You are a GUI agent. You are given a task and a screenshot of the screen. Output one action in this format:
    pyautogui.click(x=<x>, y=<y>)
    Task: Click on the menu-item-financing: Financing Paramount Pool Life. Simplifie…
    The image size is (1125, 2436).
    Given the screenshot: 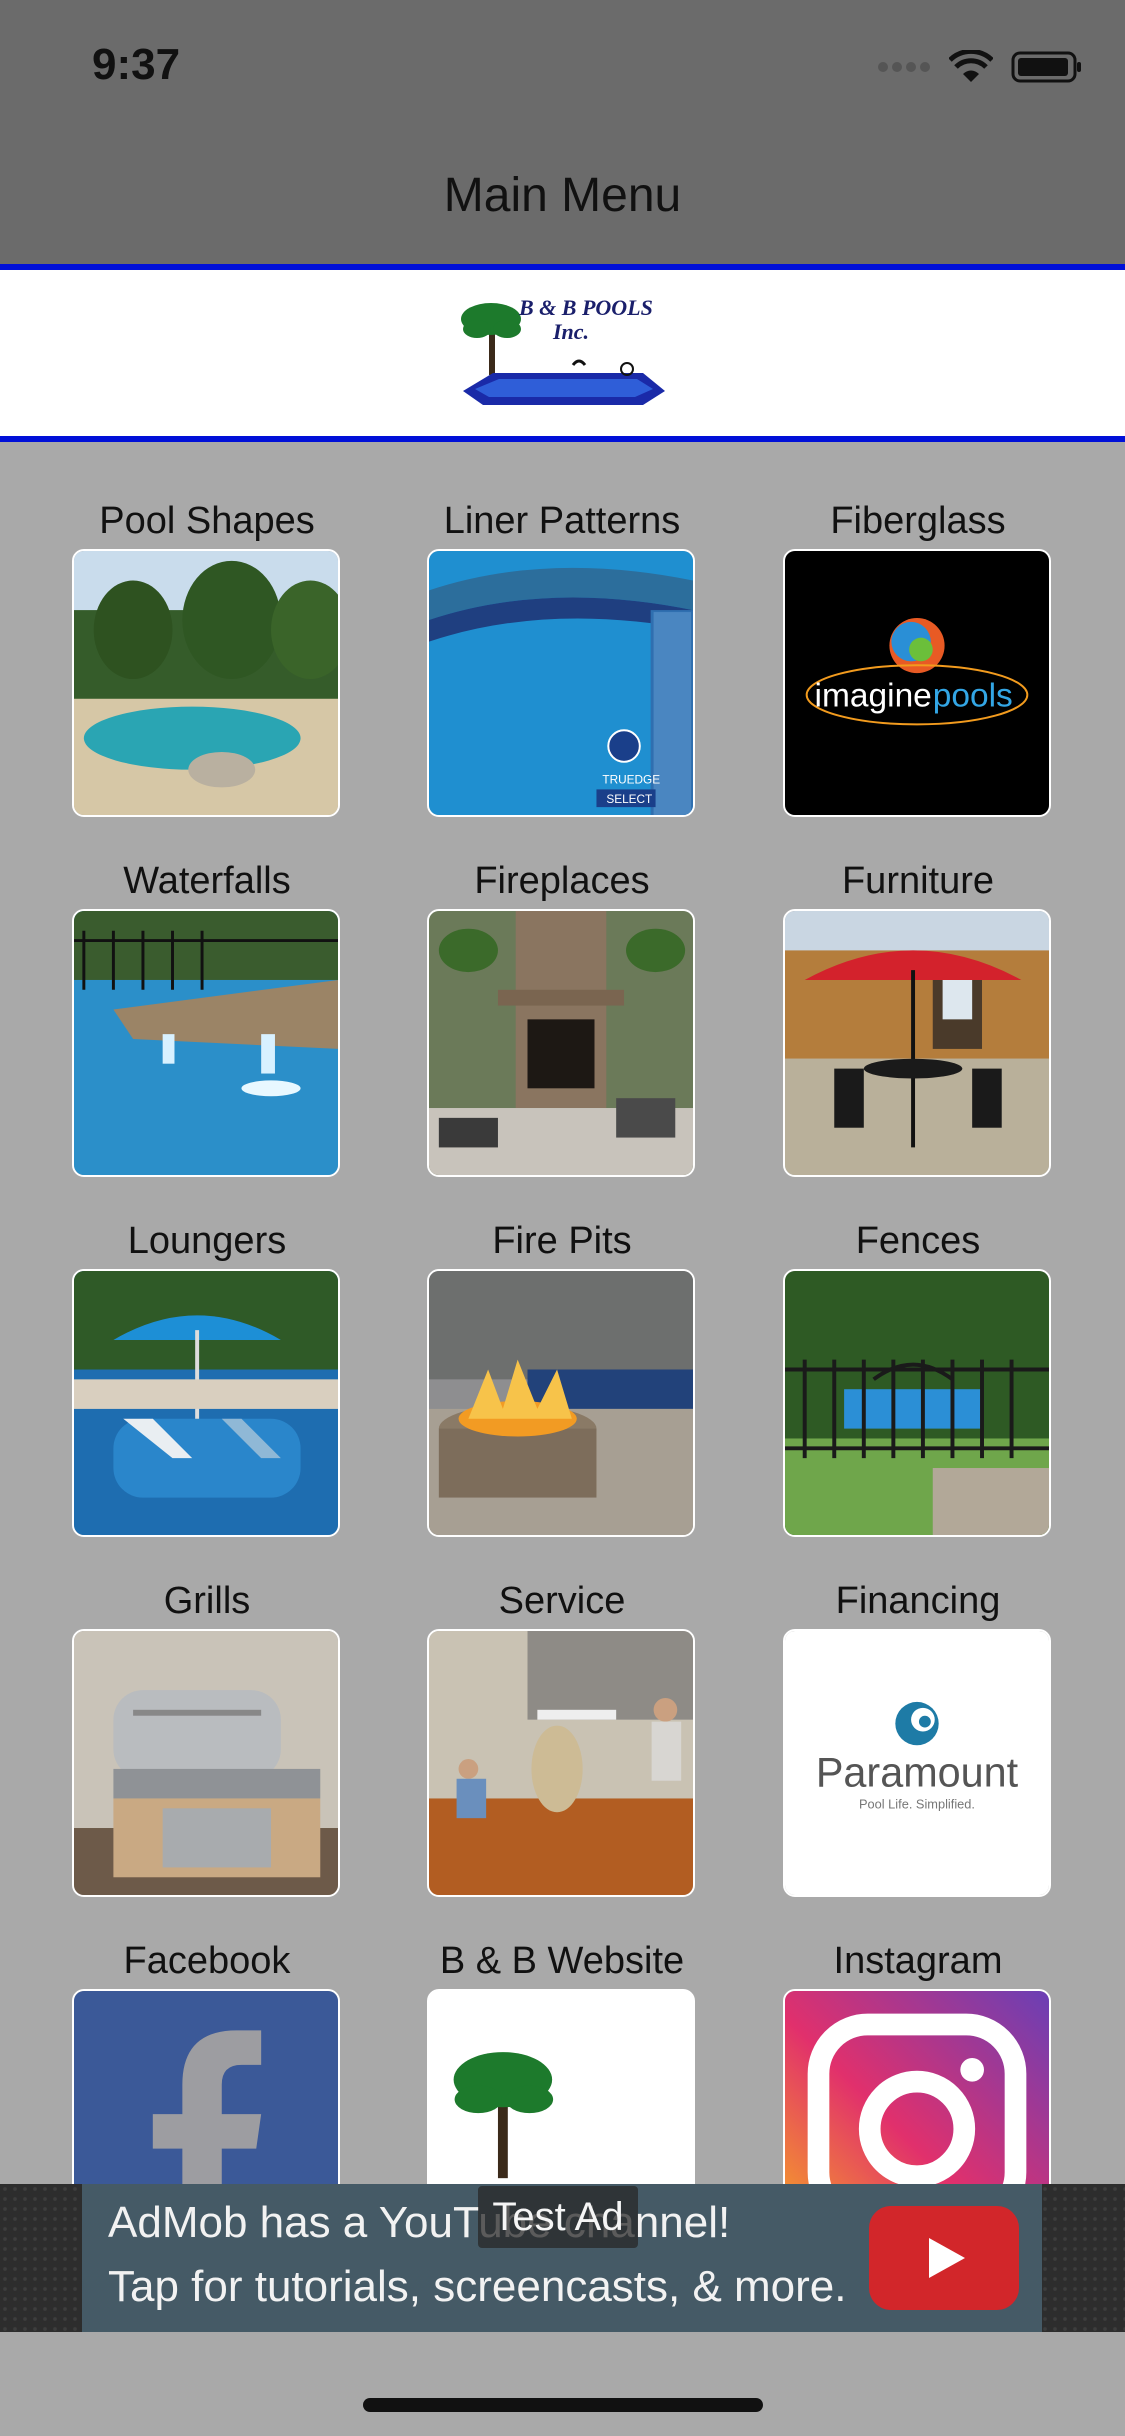 What is the action you would take?
    pyautogui.click(x=918, y=1736)
    